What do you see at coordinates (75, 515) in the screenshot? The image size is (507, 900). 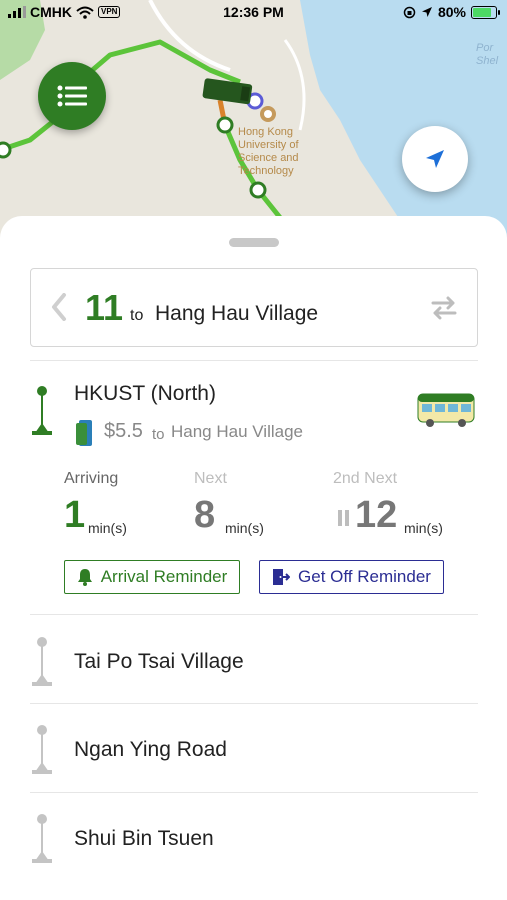 I see `eta-arriving-value: 1` at bounding box center [75, 515].